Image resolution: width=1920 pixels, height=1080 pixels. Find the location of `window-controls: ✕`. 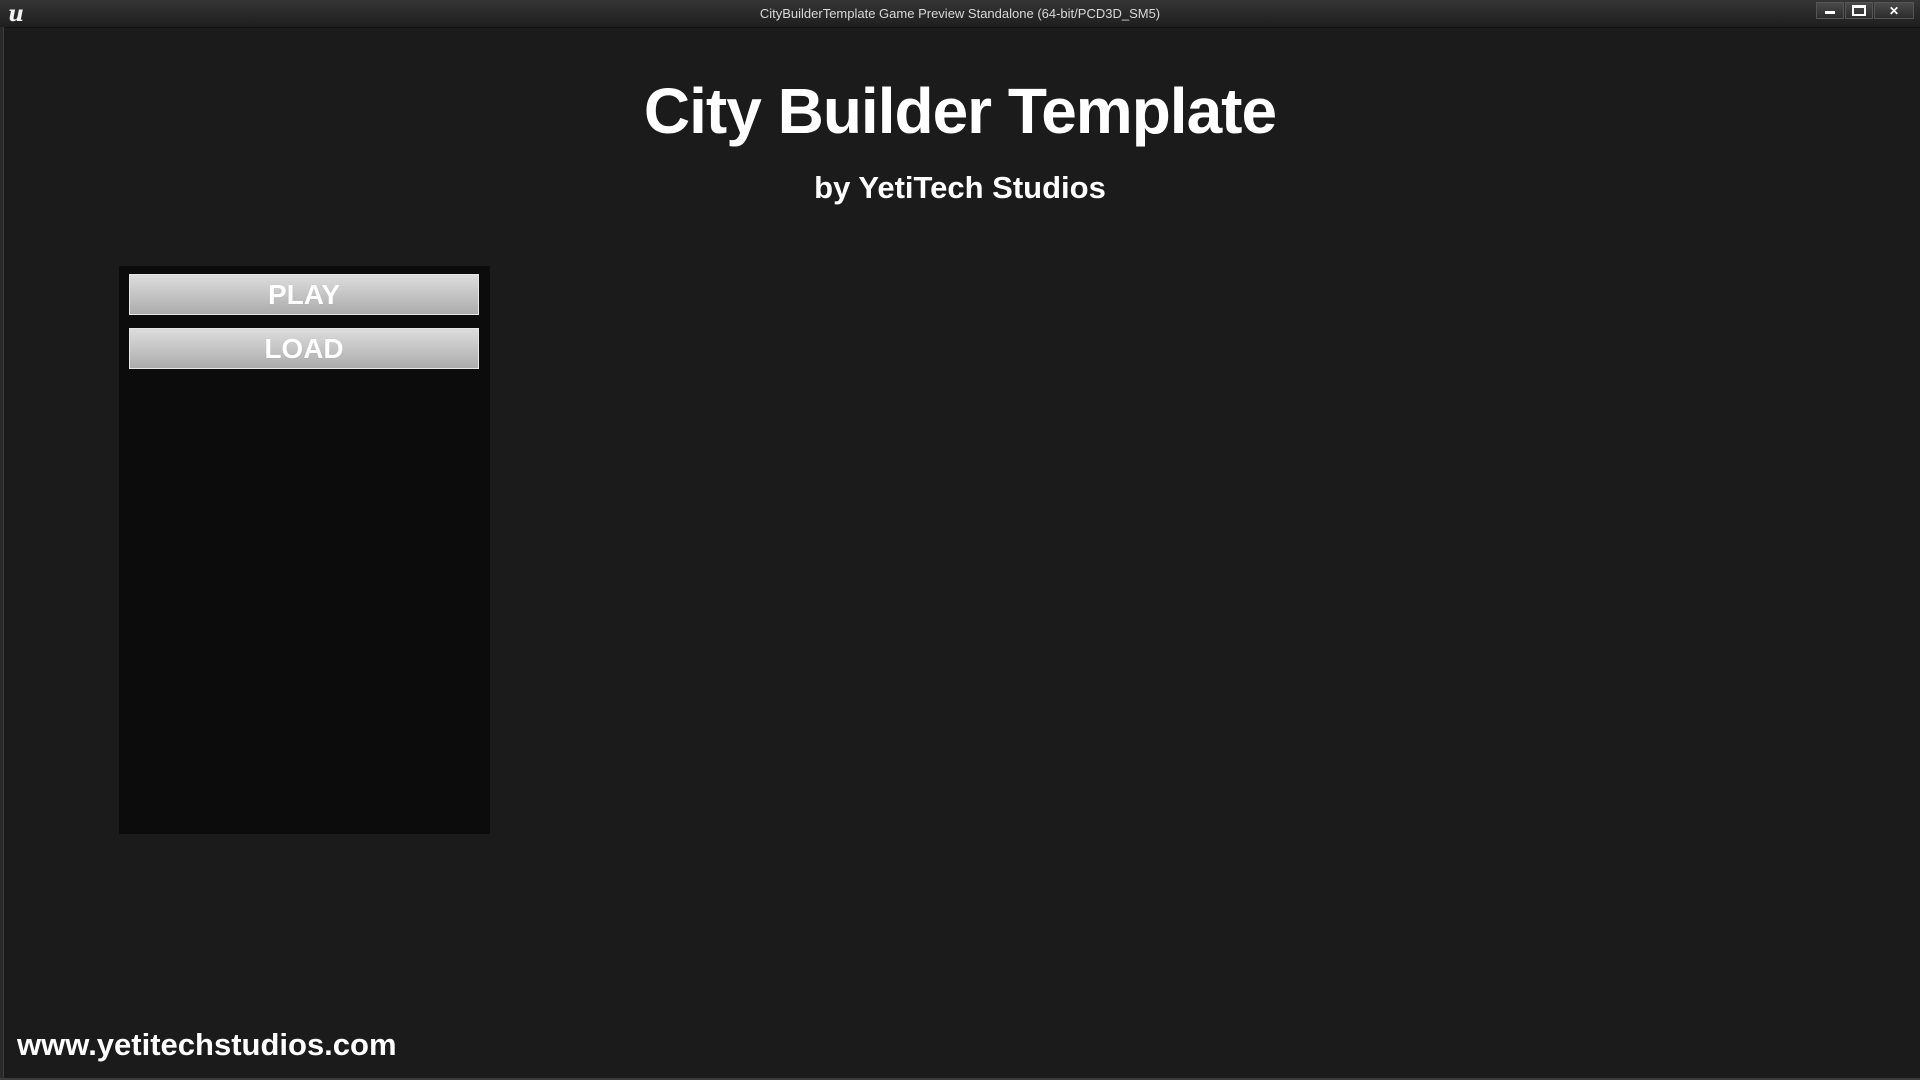

window-controls: ✕ is located at coordinates (1865, 10).